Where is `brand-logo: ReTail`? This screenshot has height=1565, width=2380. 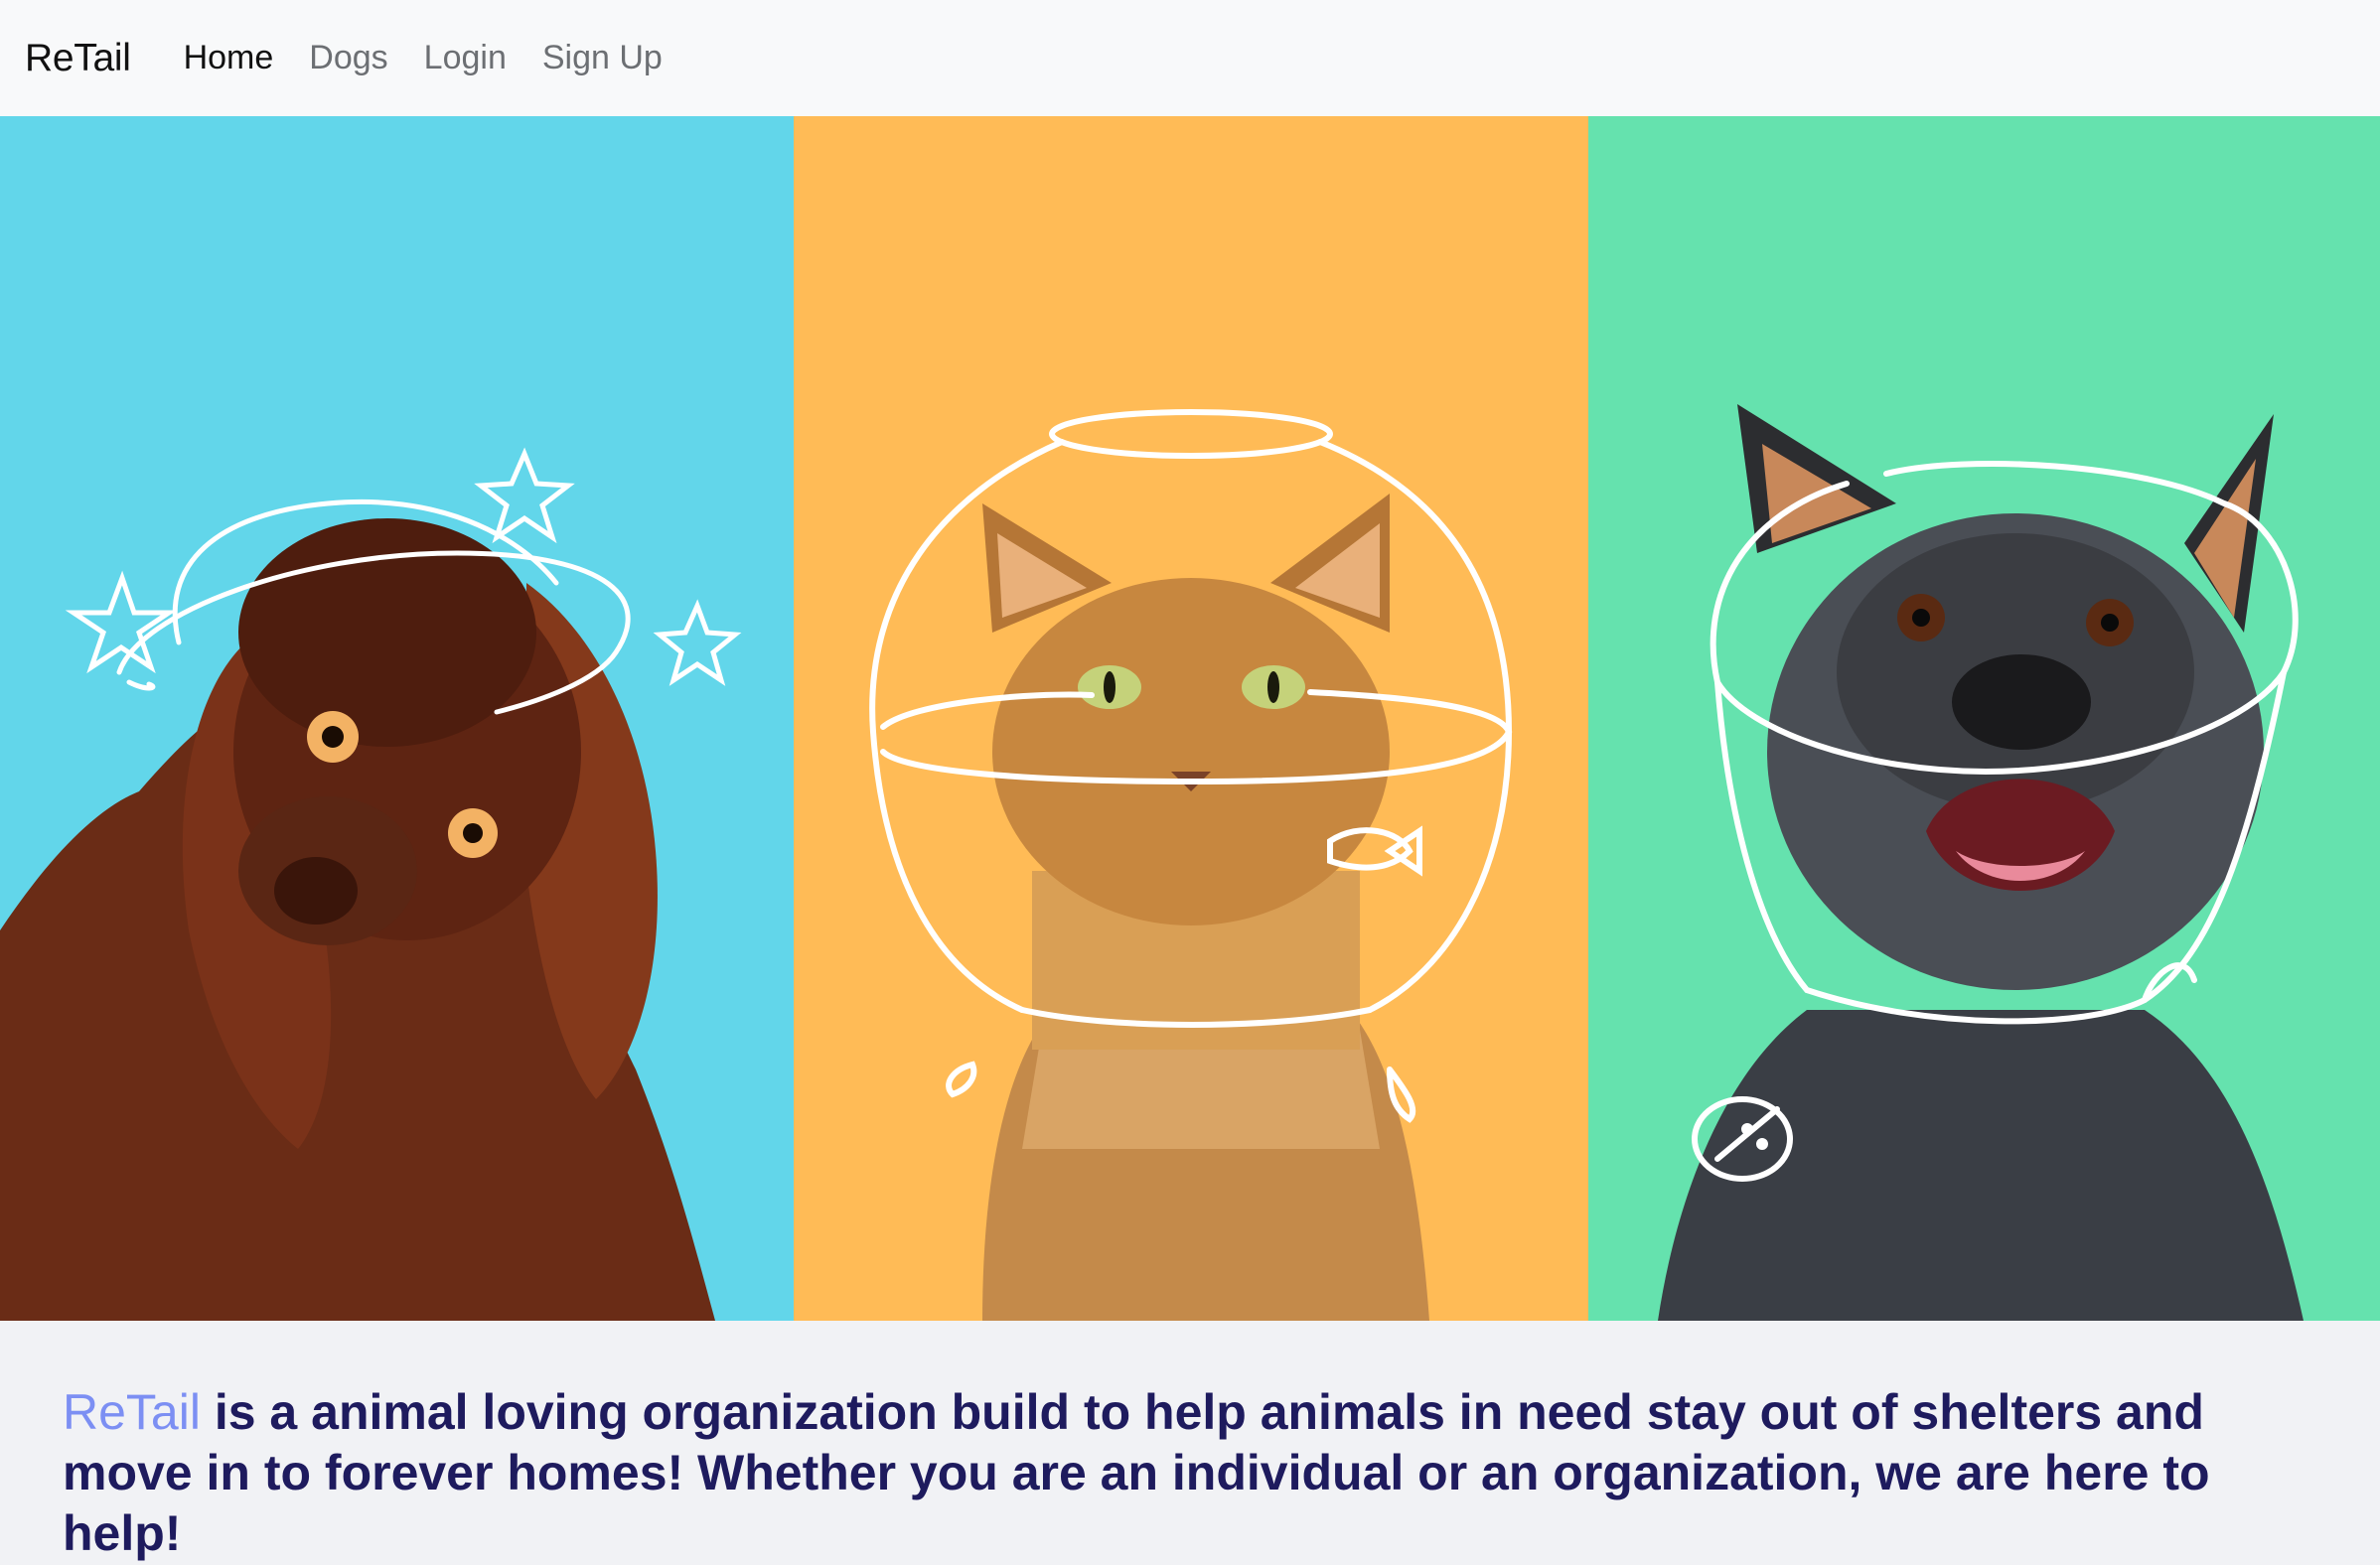 brand-logo: ReTail is located at coordinates (78, 59).